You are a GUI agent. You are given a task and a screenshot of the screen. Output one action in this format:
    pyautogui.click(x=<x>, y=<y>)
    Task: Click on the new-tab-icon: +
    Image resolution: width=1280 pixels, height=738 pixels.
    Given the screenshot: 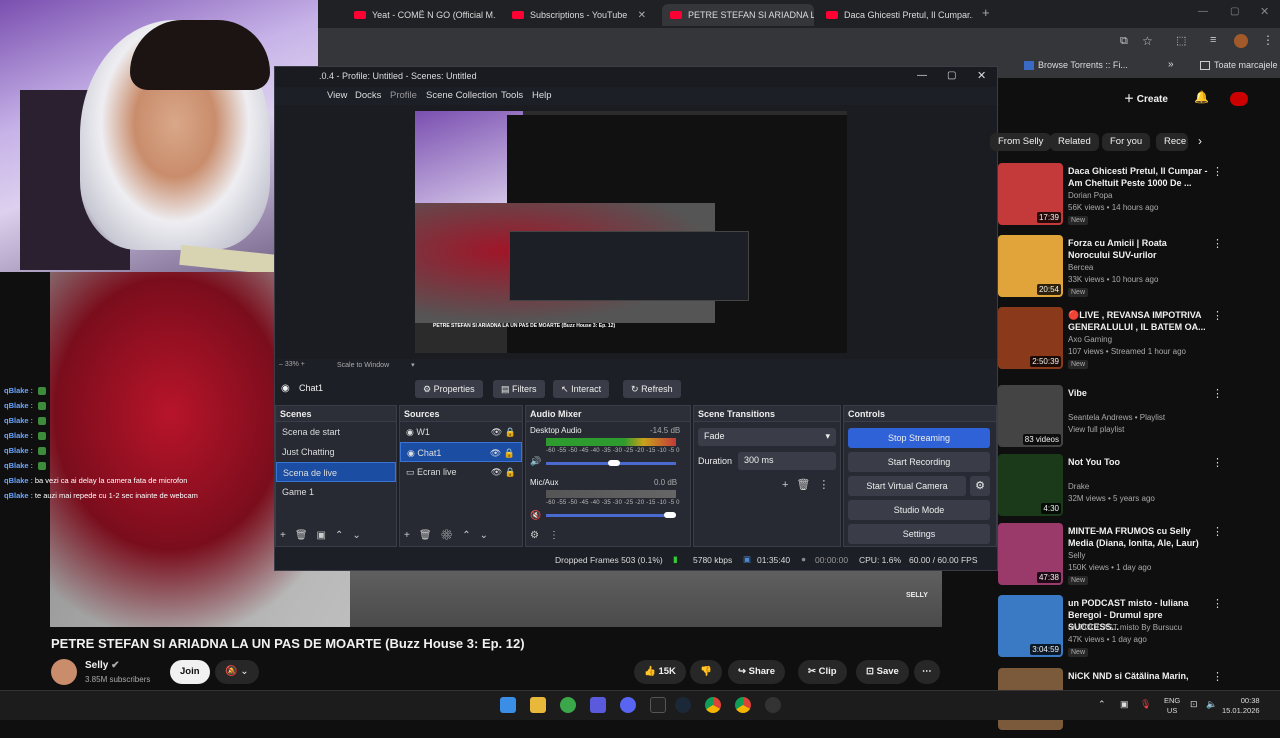 What is the action you would take?
    pyautogui.click(x=986, y=12)
    